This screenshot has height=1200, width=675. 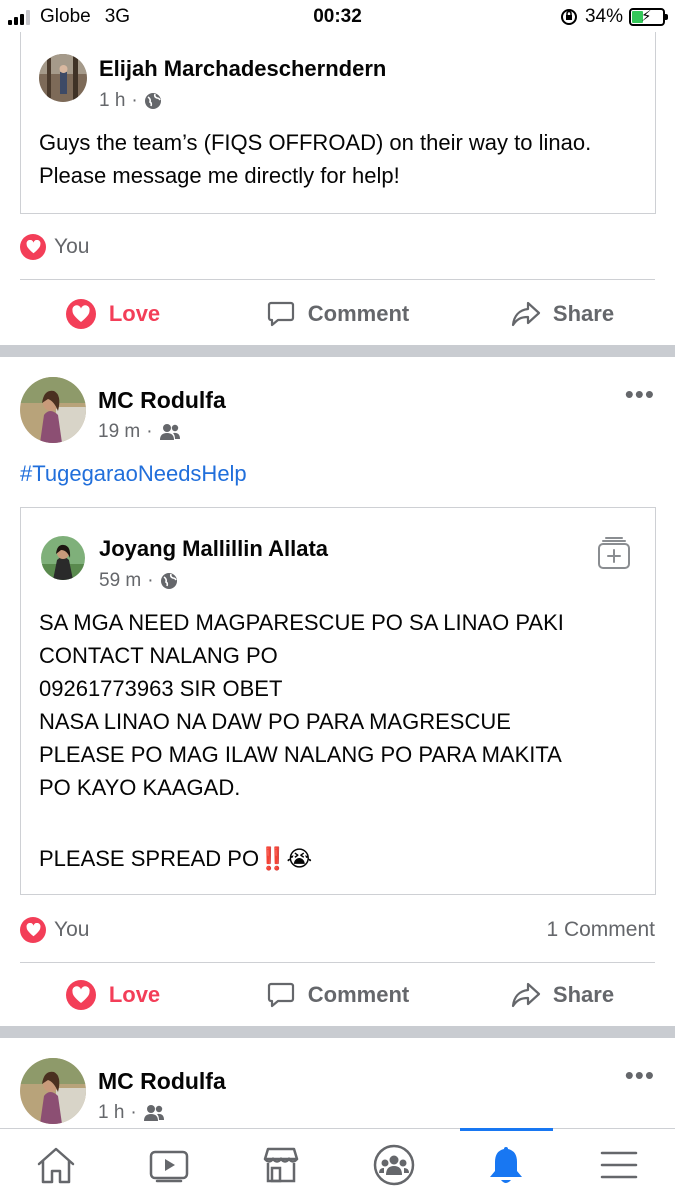 I want to click on text-line: NASA LINAO NA DAW PO PARA MAGRESCUE, so click(x=275, y=721).